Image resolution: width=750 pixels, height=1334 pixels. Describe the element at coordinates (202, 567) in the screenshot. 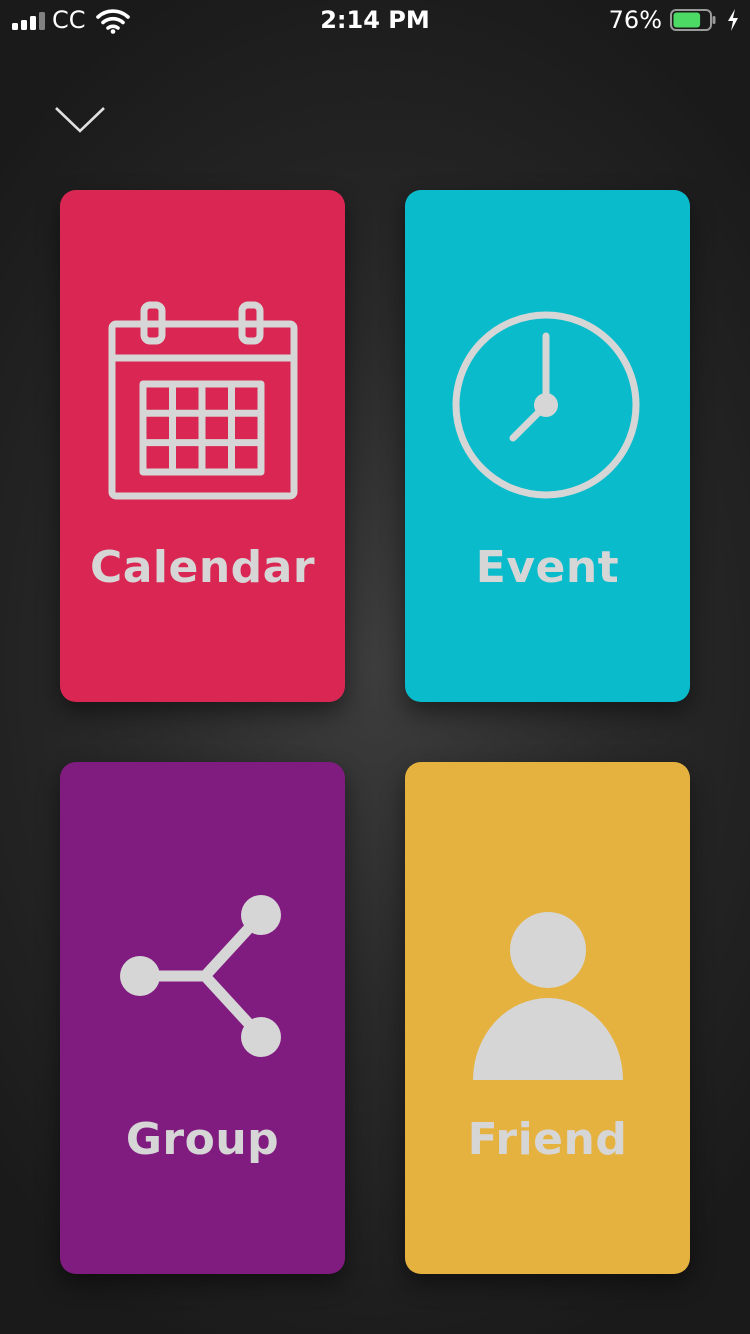

I see `calendar-tile-label: Calendar` at that location.